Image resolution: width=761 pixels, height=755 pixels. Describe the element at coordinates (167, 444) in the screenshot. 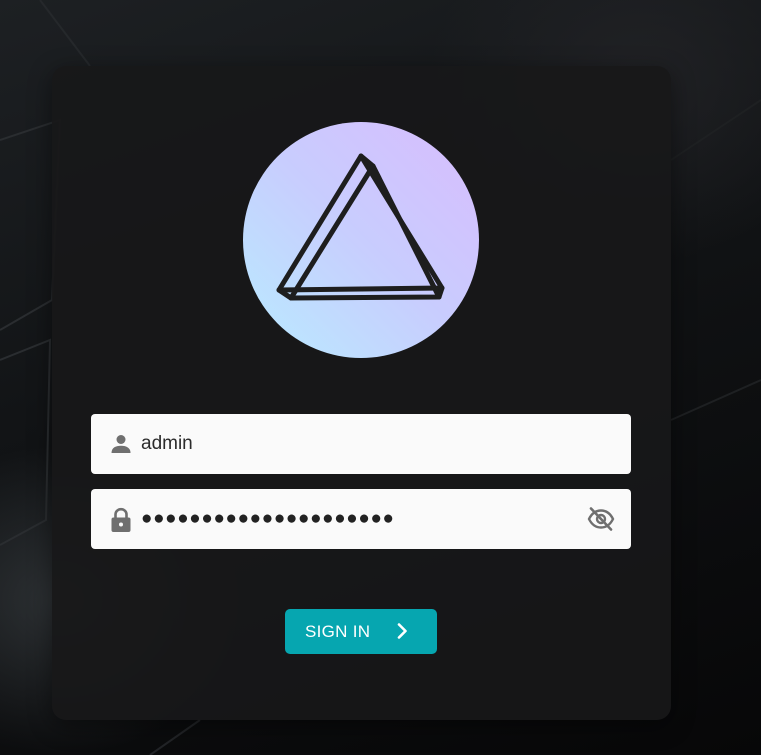

I see `username-input: admin` at that location.